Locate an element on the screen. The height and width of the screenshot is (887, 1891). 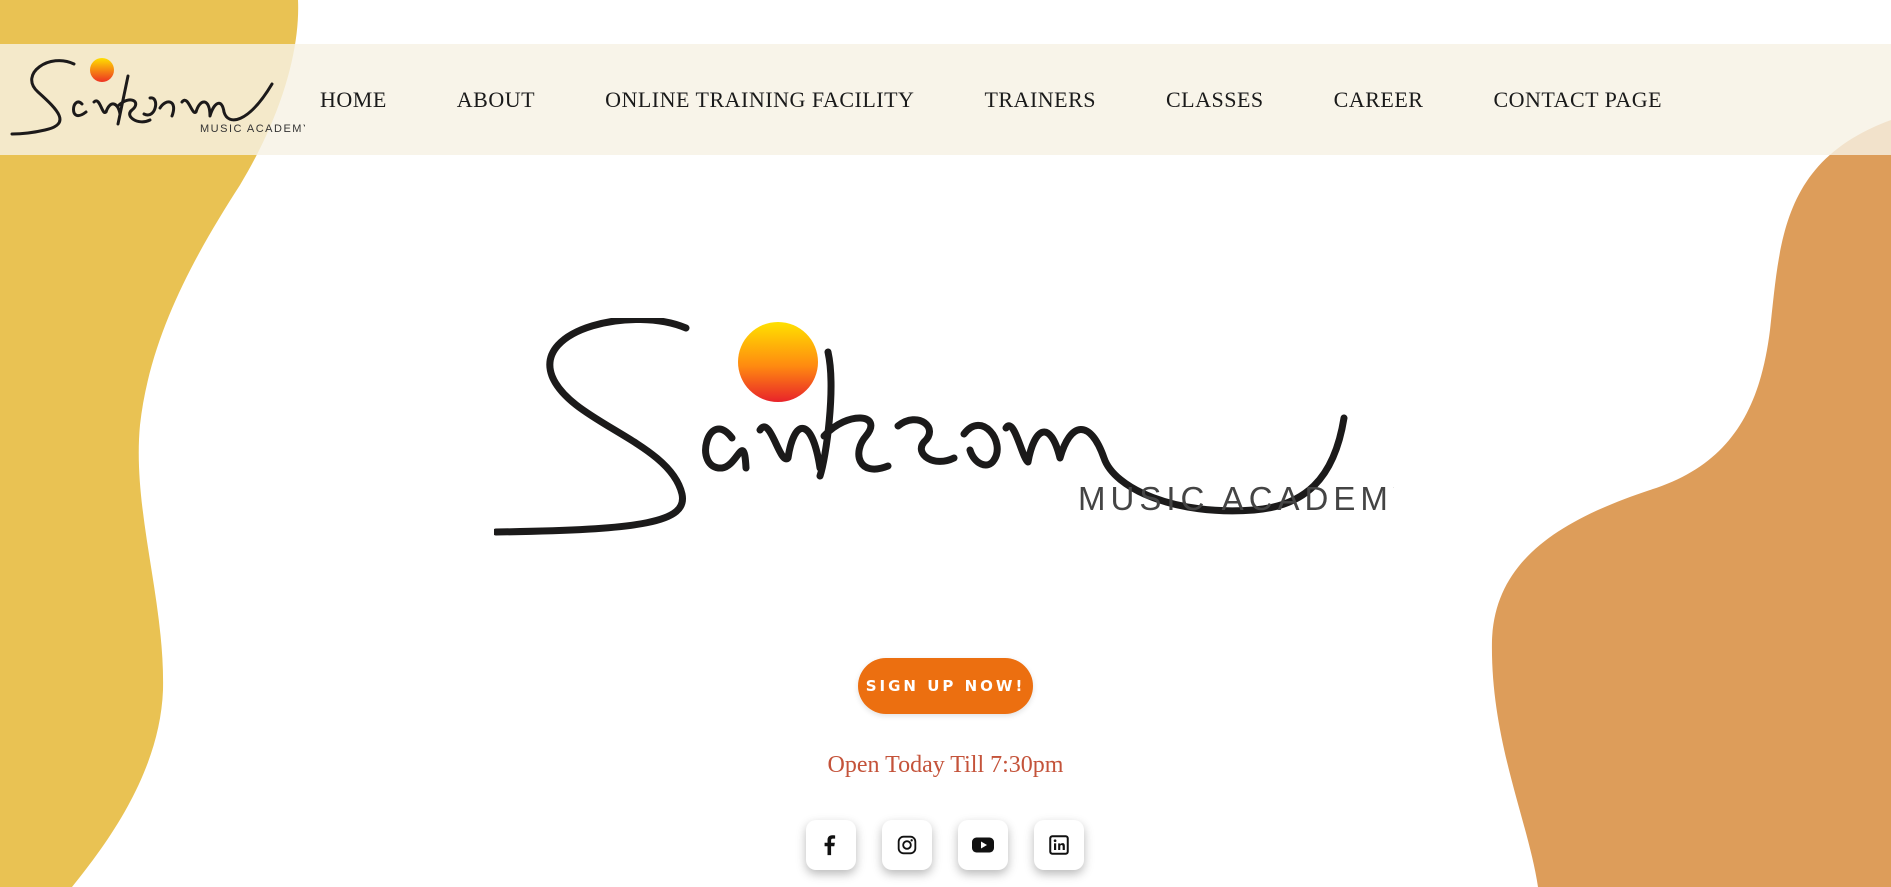
nav-trainers: TRAINERS is located at coordinates (1040, 100).